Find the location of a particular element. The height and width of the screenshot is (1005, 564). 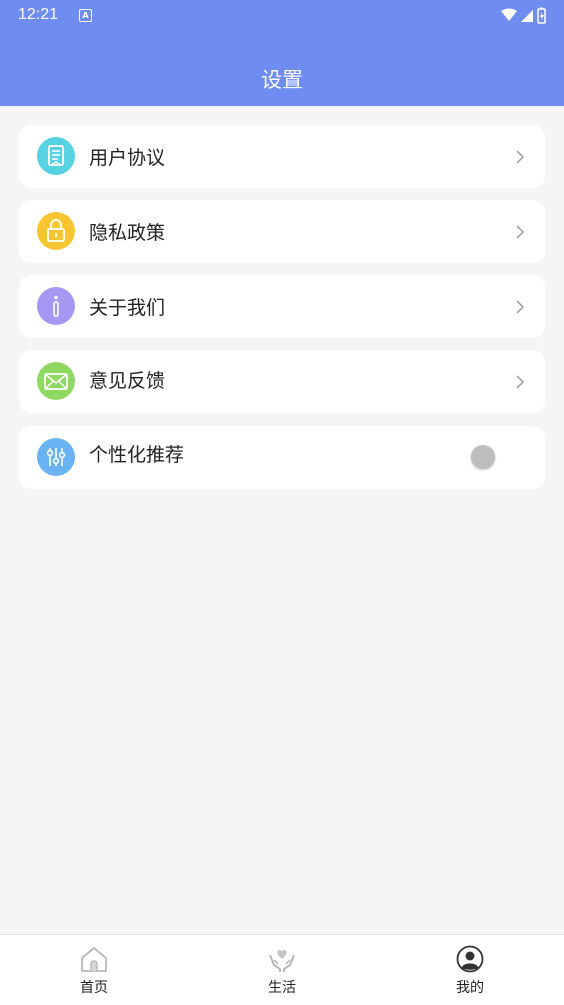

tab-life-label: 生活 is located at coordinates (282, 988).